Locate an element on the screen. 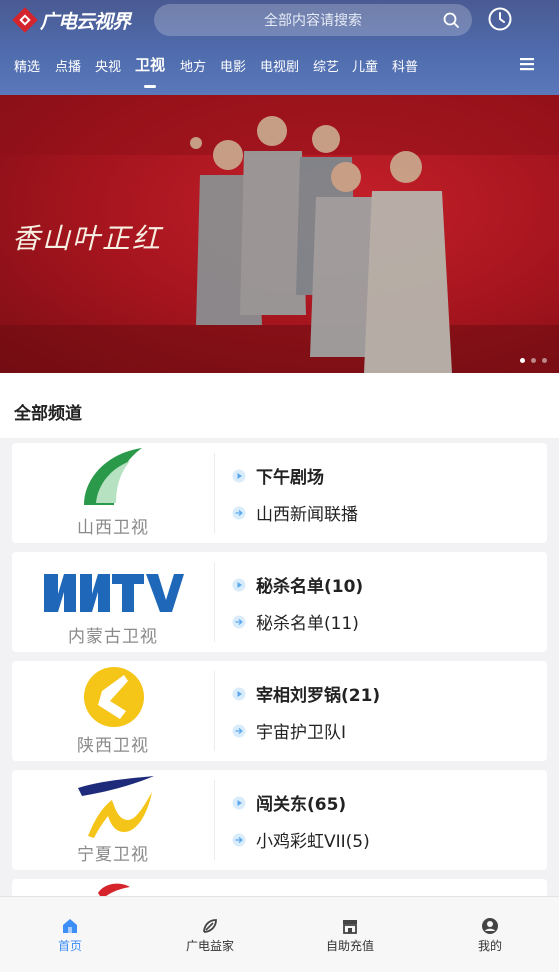 The height and width of the screenshot is (972, 559). channel-logo: 陕西卫视 is located at coordinates (113, 711).